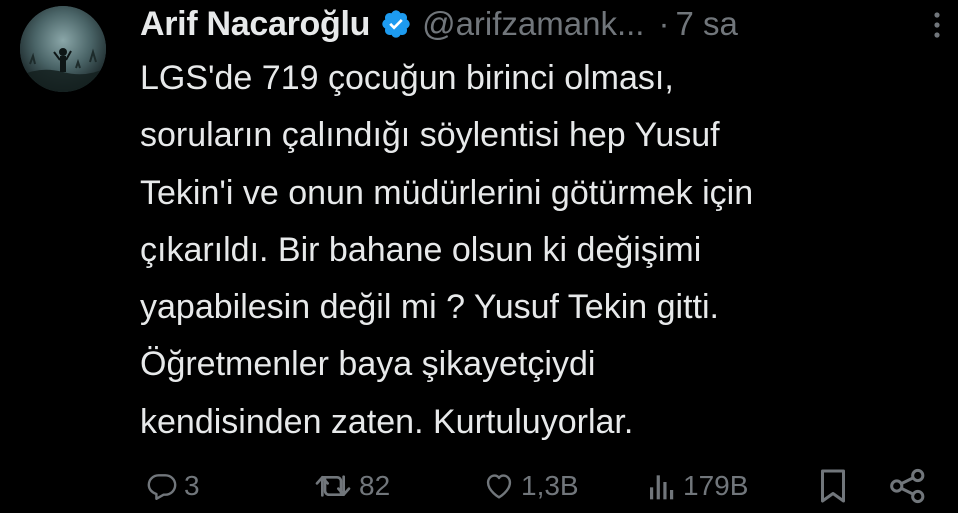 Image resolution: width=958 pixels, height=513 pixels. Describe the element at coordinates (716, 485) in the screenshot. I see `views-count: 179B` at that location.